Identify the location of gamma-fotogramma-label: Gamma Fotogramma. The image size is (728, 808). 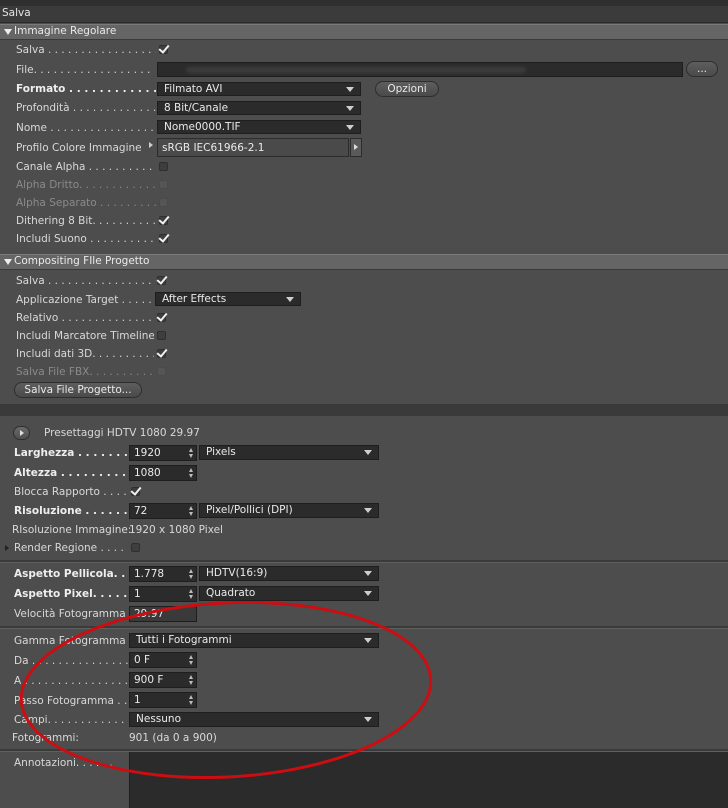
(70, 641).